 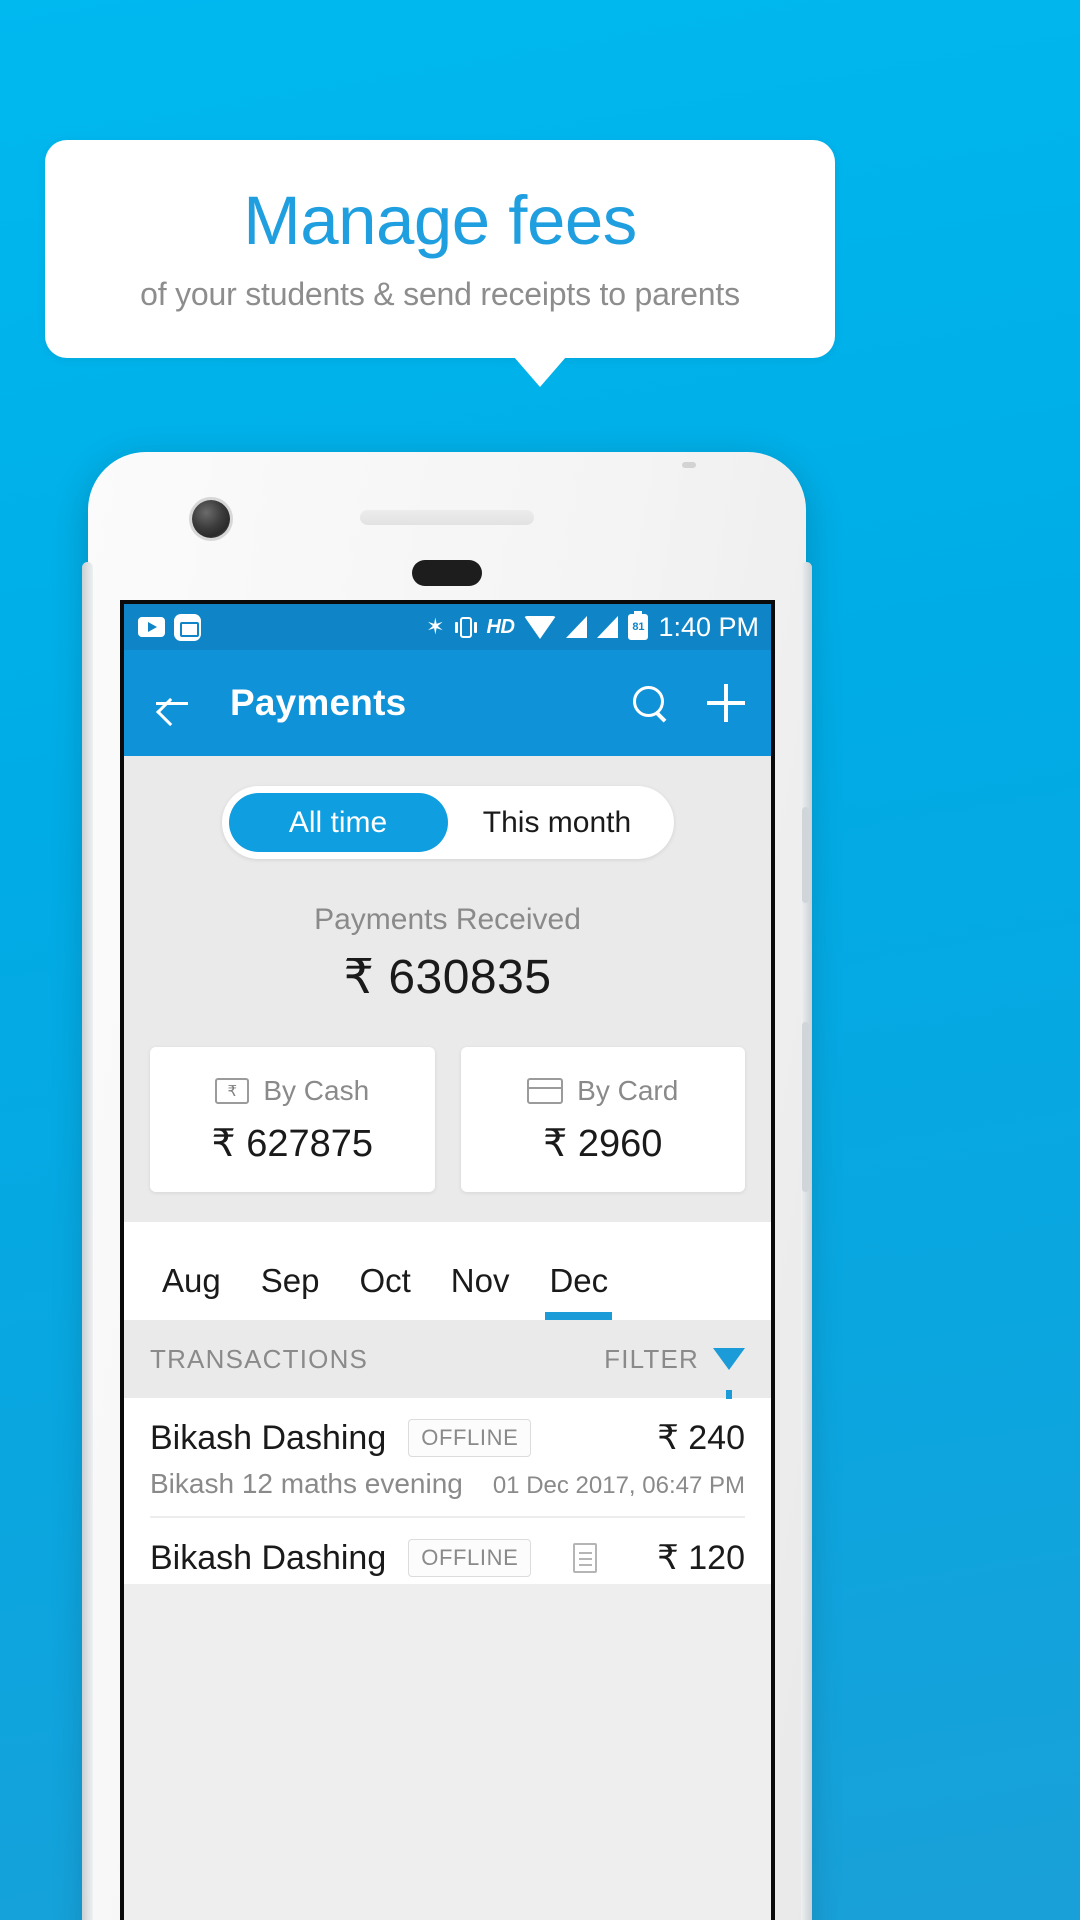 What do you see at coordinates (602, 1119) in the screenshot?
I see `by-card-card: By Card ₹ 2960` at bounding box center [602, 1119].